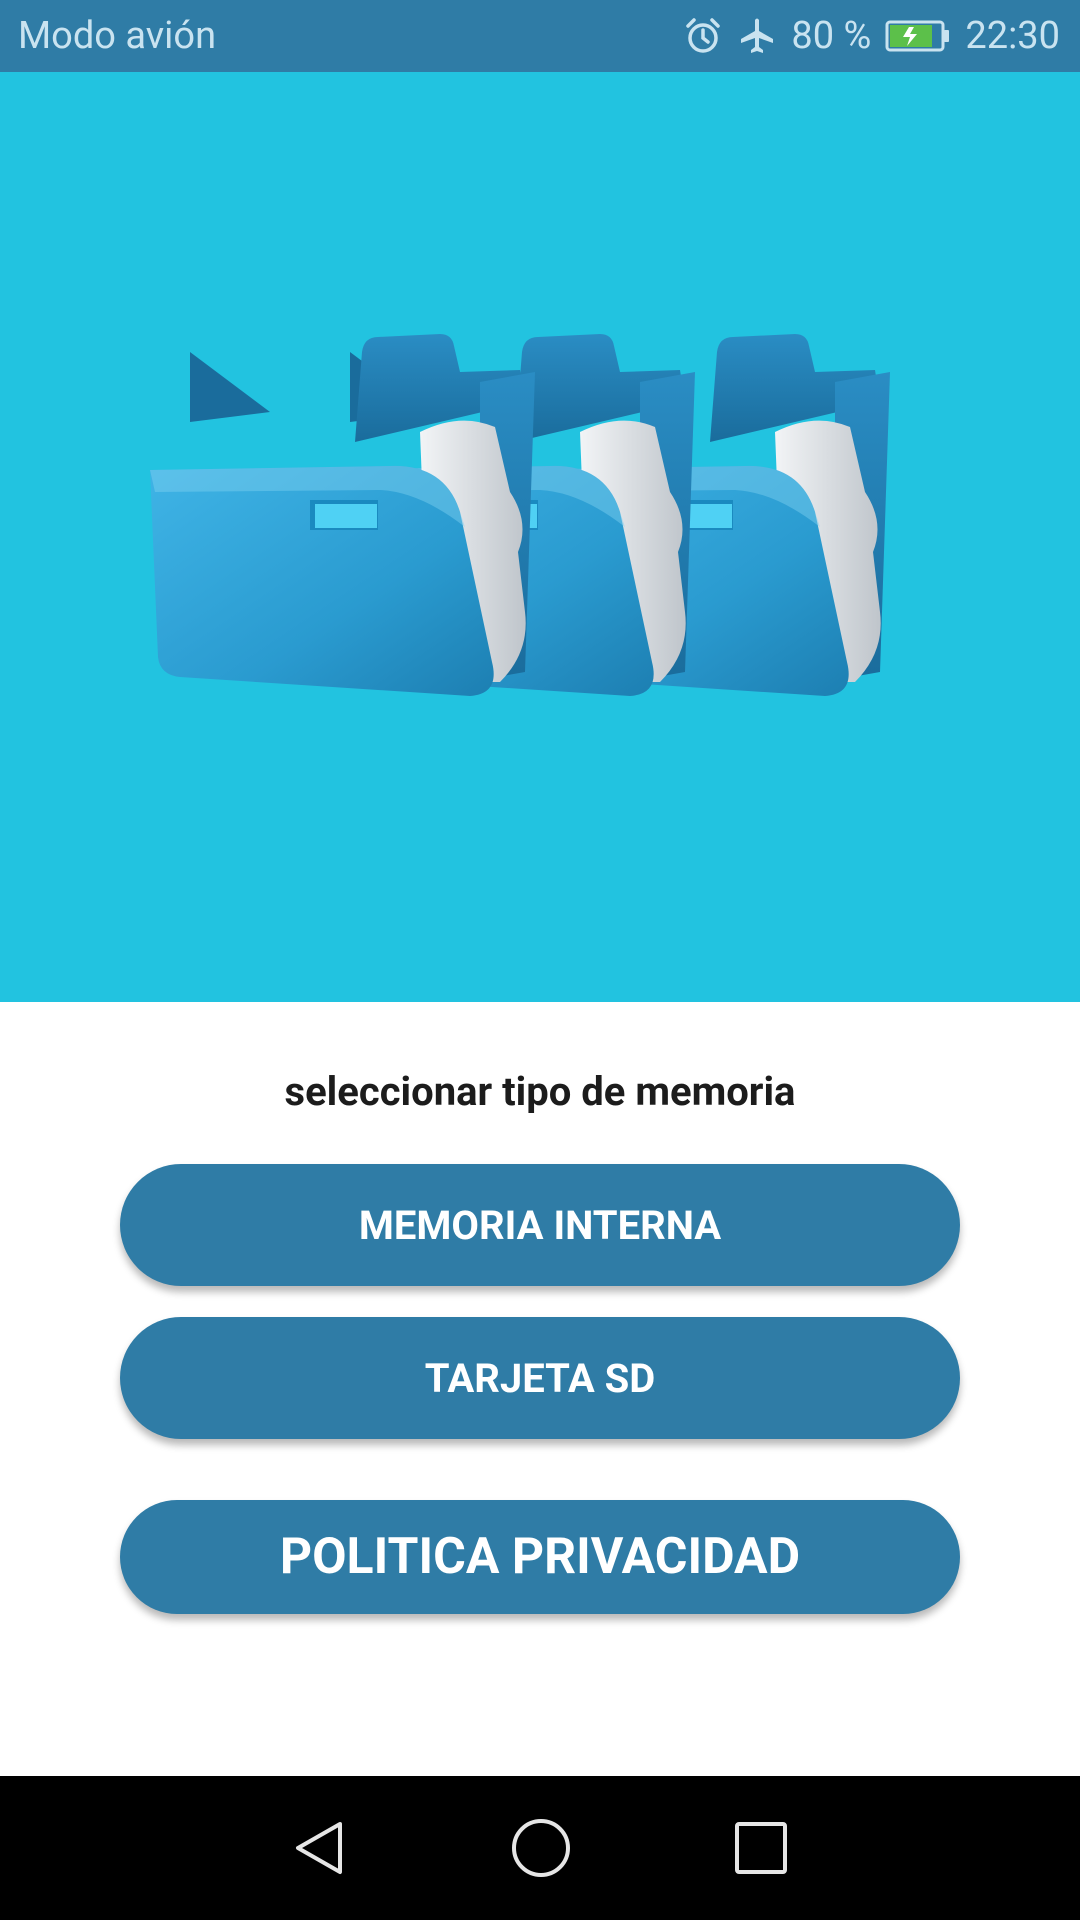 The image size is (1080, 1920). I want to click on navigation-bar, so click(540, 1848).